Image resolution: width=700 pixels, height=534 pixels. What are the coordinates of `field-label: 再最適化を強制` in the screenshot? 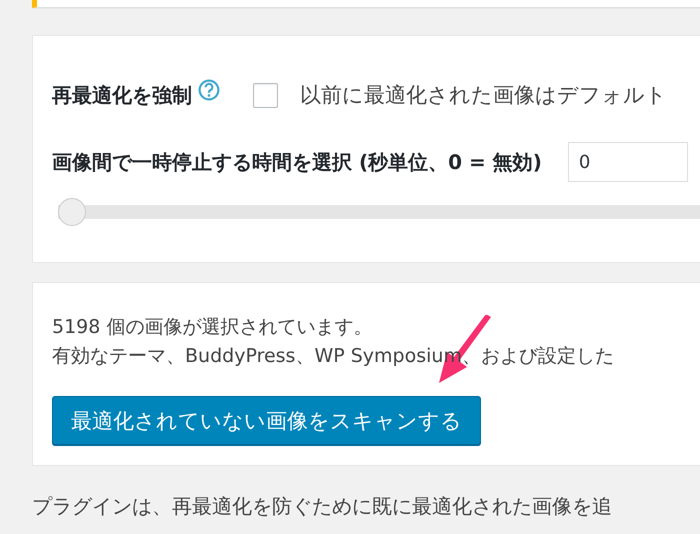 It's located at (122, 95).